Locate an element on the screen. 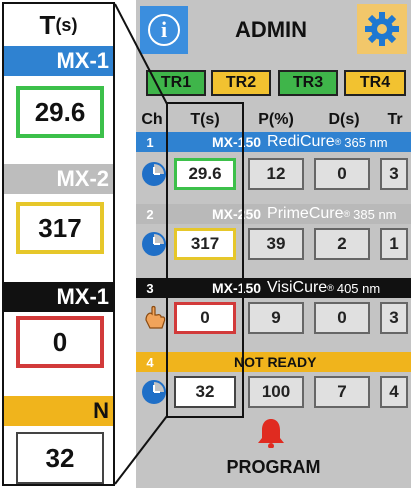  column-header-tr: Tr is located at coordinates (395, 119).